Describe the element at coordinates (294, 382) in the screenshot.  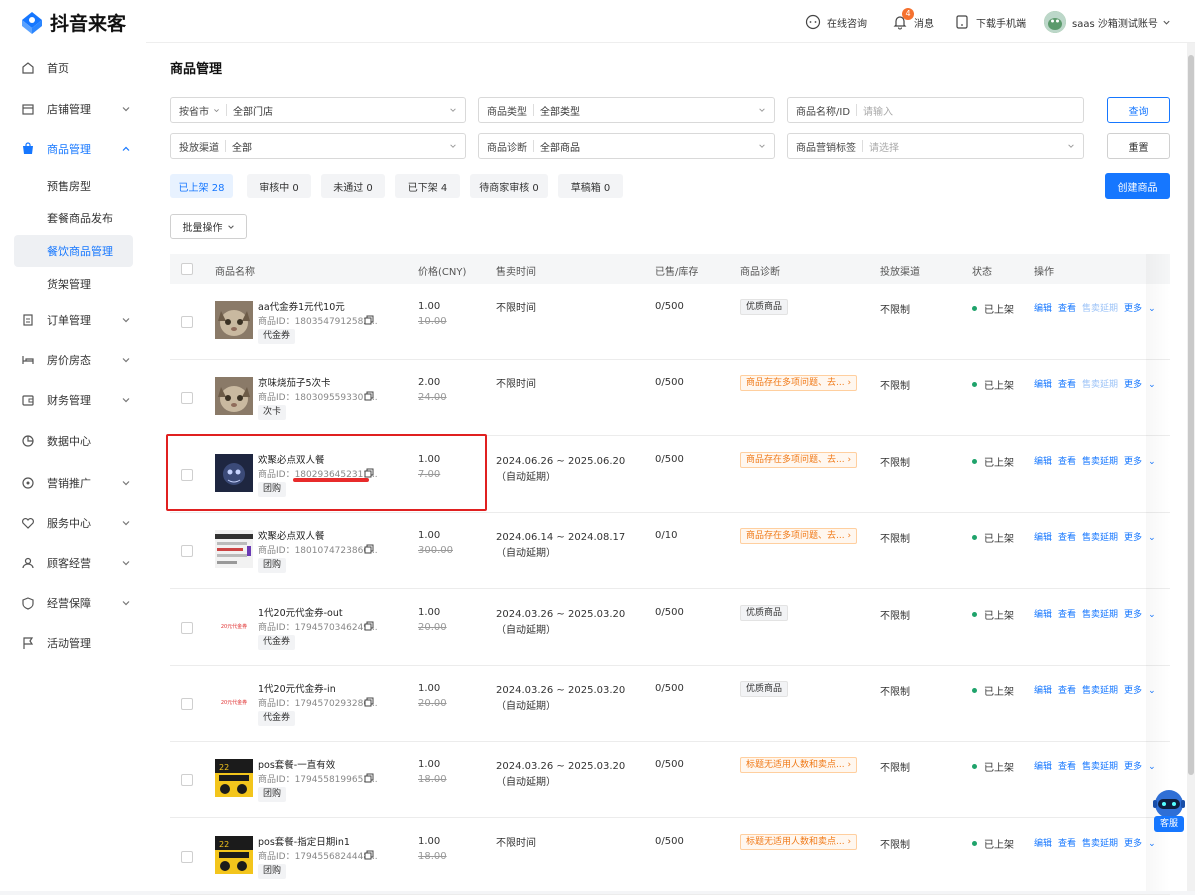
I see `product-name: 京味烧茄子5次卡` at that location.